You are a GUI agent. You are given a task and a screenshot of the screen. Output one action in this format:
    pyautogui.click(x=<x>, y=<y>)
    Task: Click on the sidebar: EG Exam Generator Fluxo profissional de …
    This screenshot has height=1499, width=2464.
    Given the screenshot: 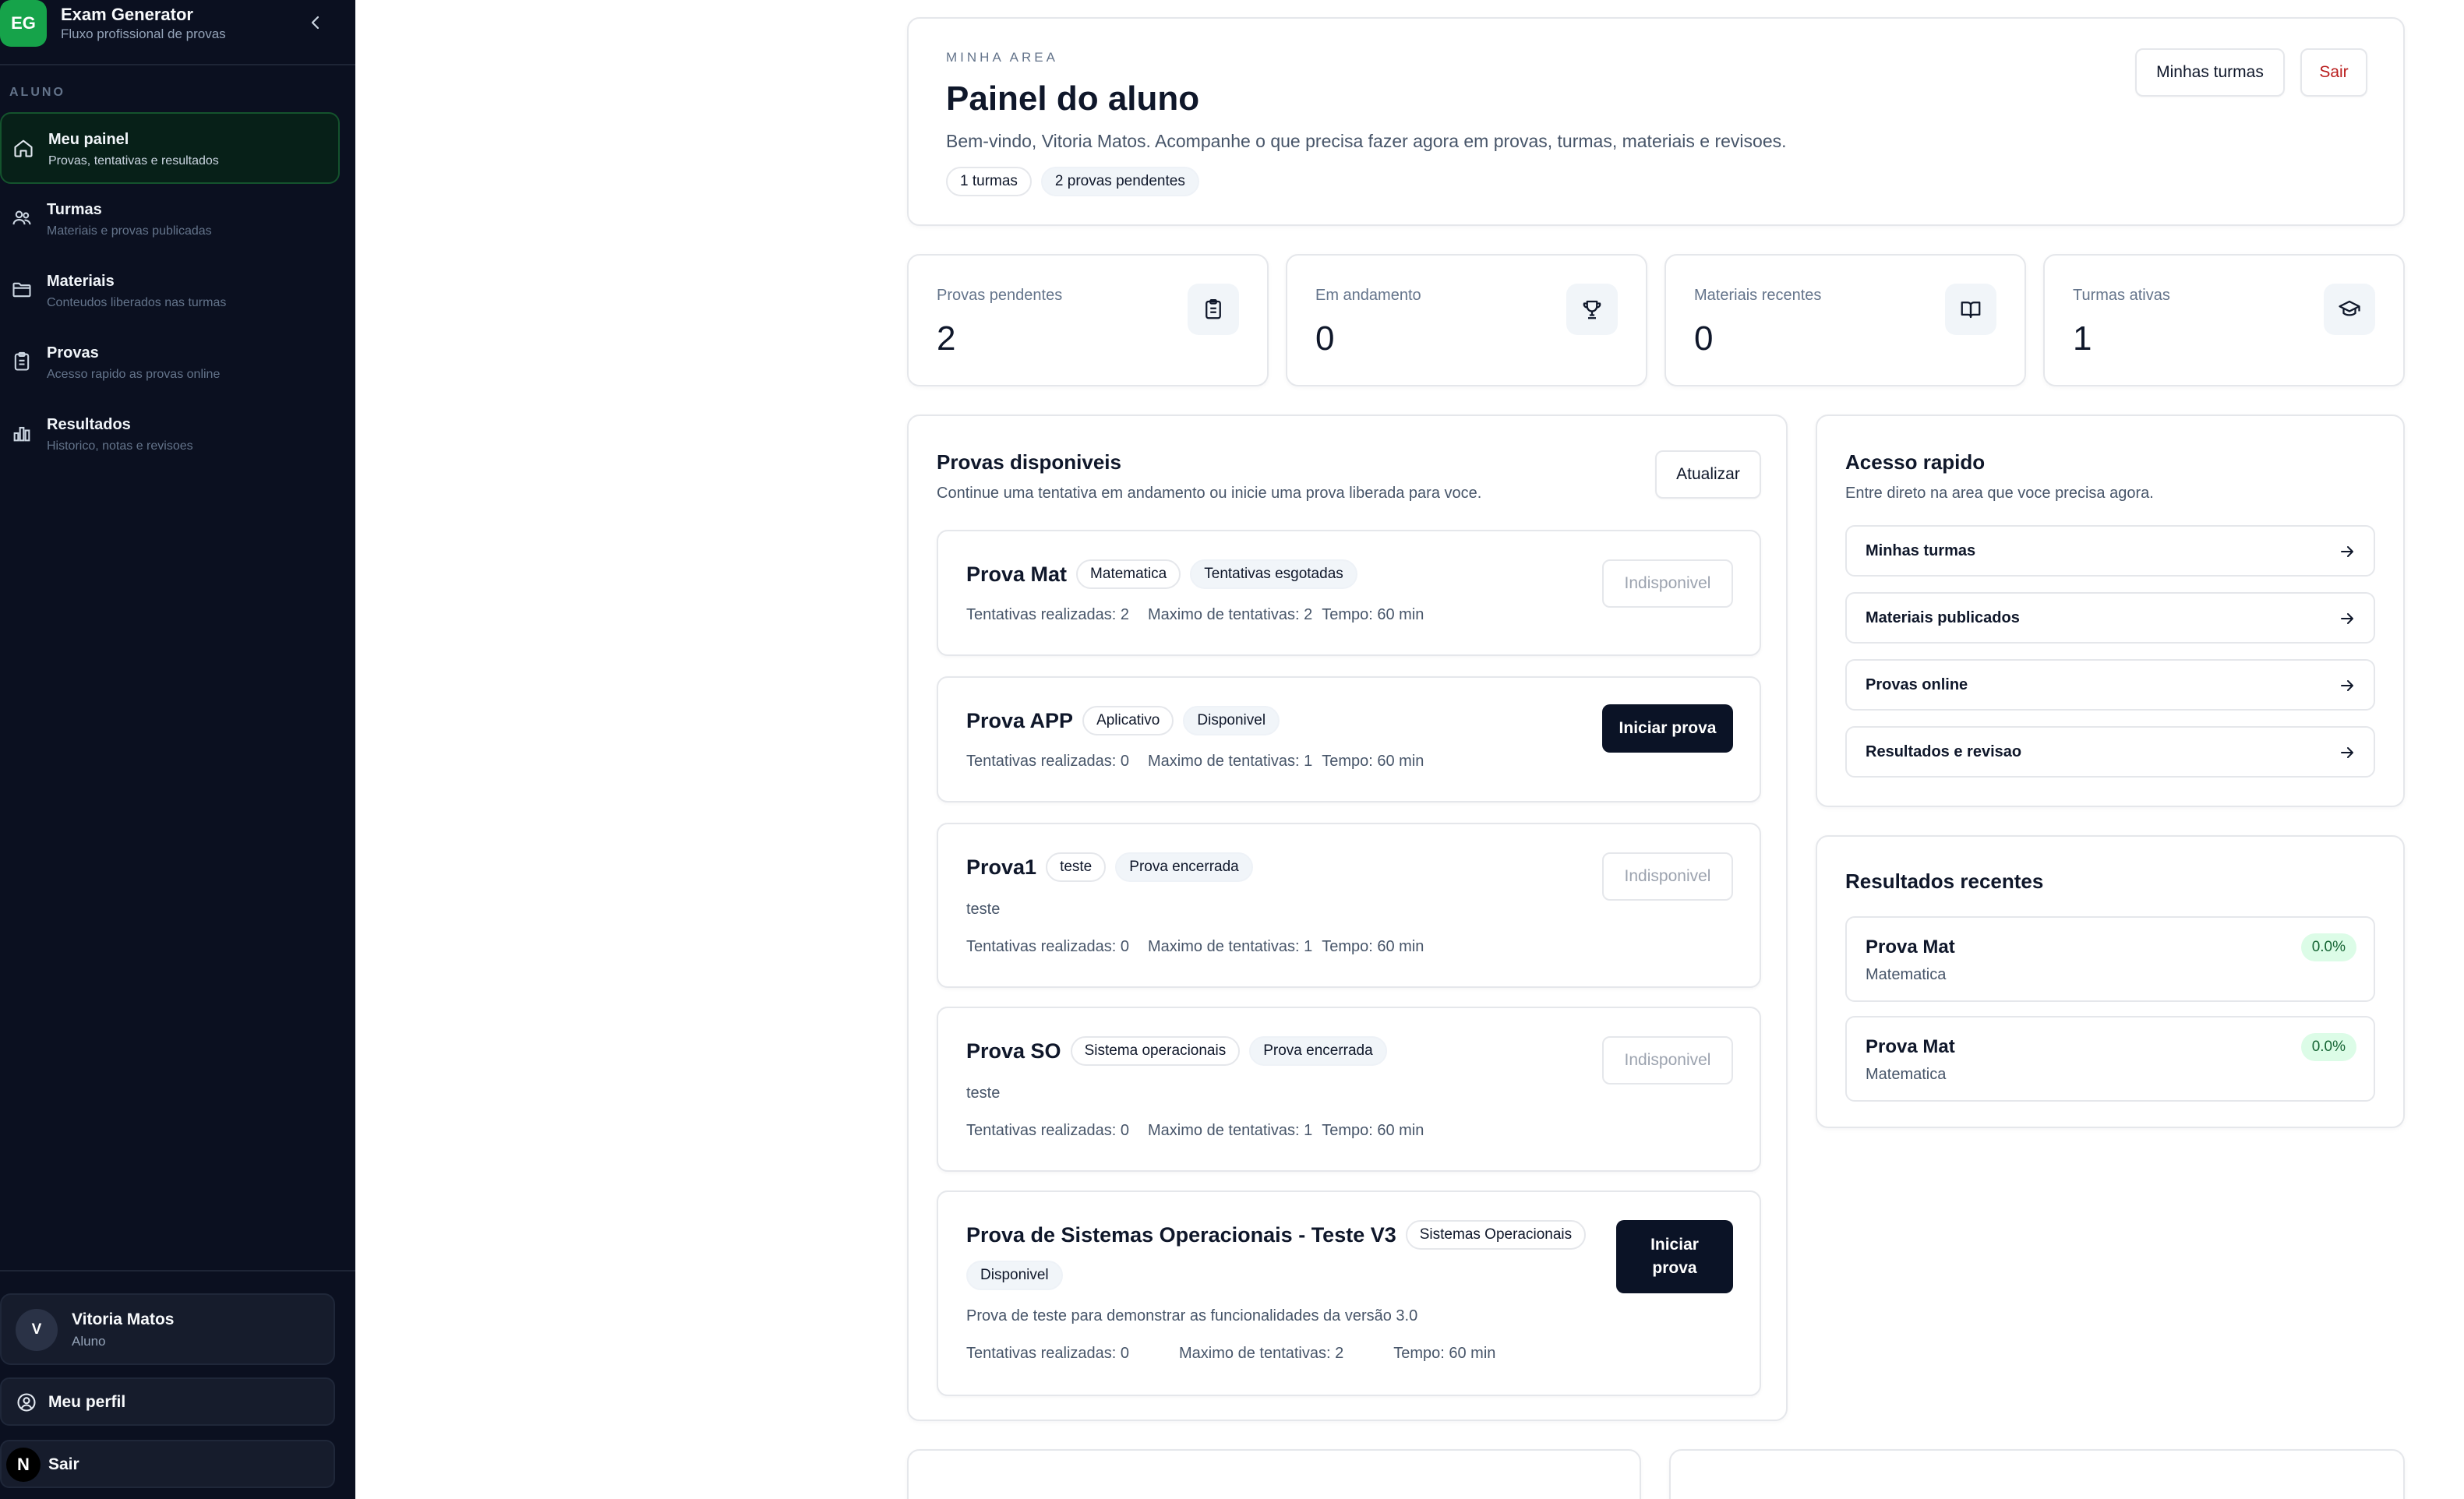 What is the action you would take?
    pyautogui.click(x=177, y=749)
    